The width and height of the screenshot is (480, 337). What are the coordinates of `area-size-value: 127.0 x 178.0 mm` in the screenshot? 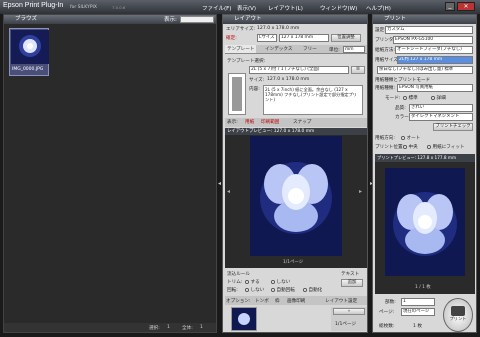 It's located at (278, 28).